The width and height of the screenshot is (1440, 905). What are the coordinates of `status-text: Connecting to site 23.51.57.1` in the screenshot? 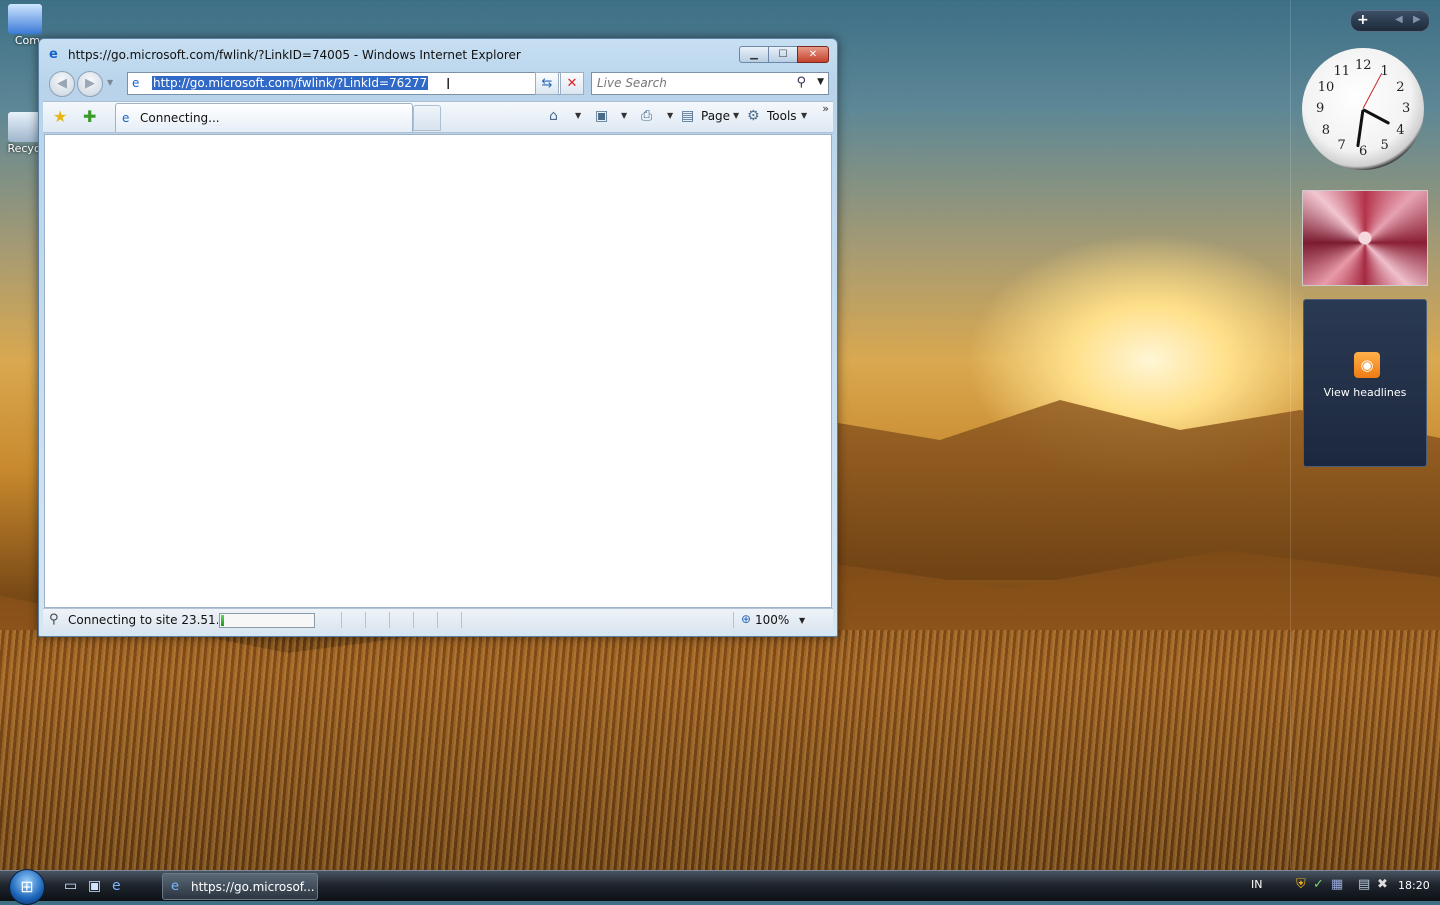 It's located at (143, 620).